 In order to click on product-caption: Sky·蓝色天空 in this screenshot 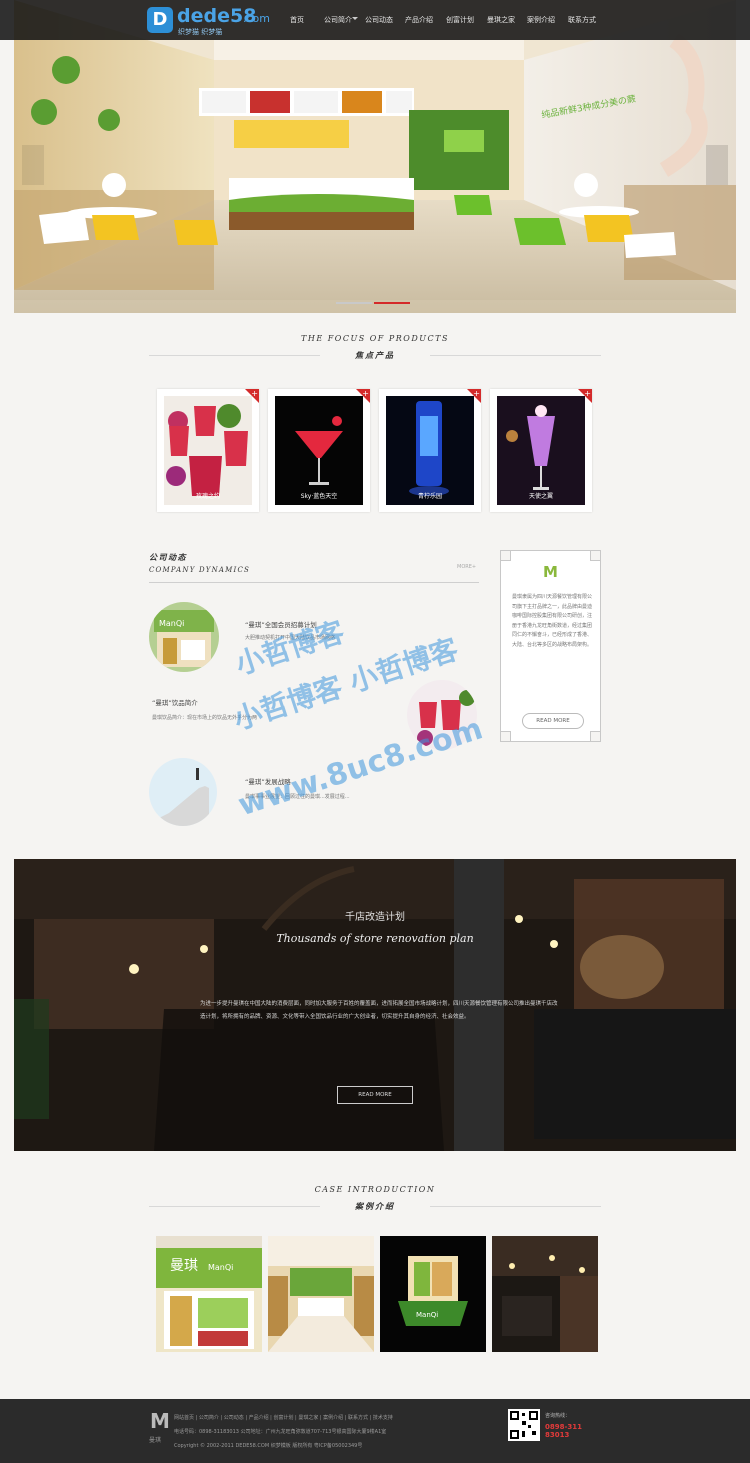, I will do `click(319, 496)`.